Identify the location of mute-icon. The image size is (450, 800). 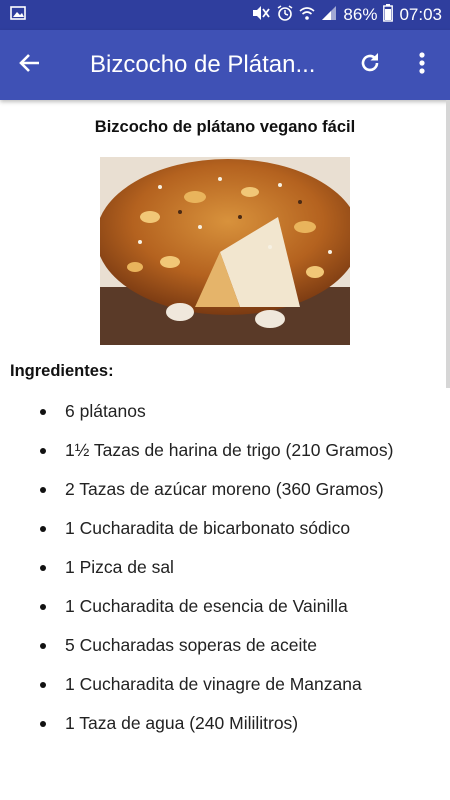
(261, 15).